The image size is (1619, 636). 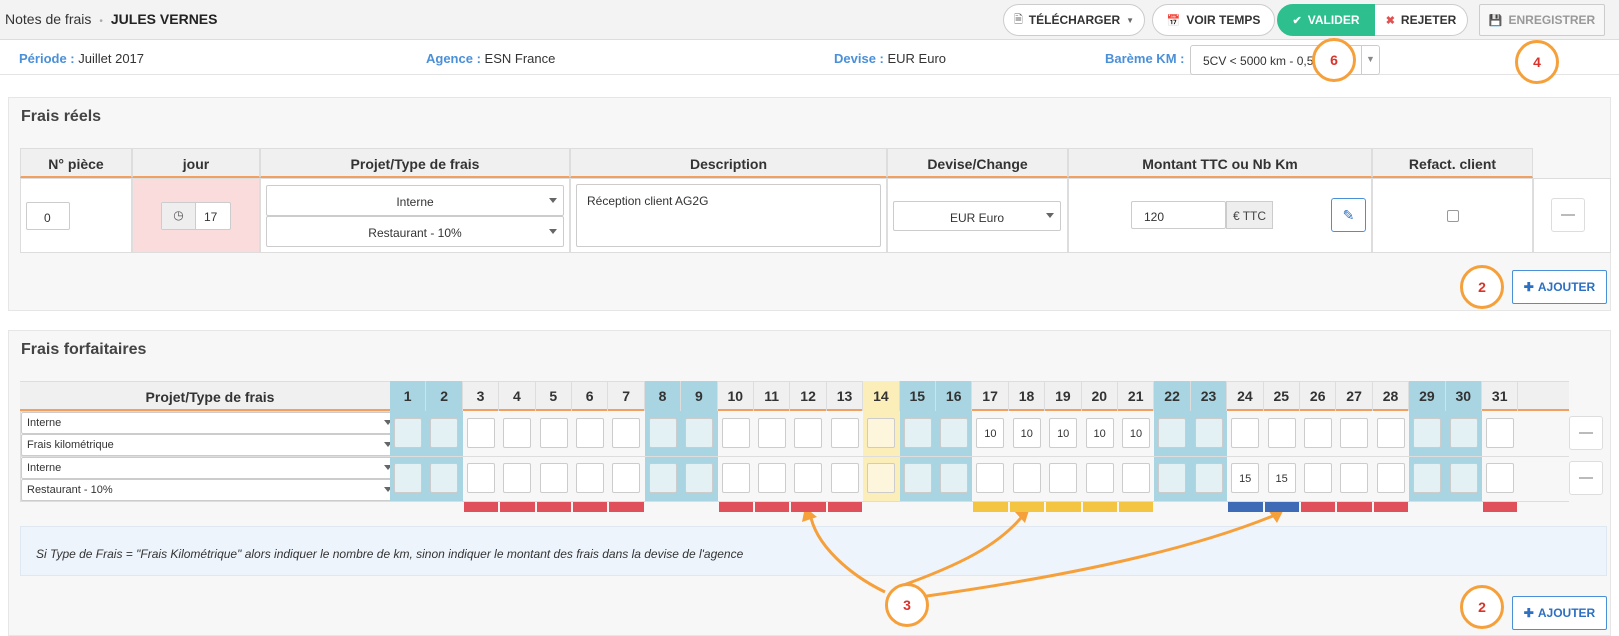 What do you see at coordinates (179, 216) in the screenshot?
I see `clock-icon: ◷` at bounding box center [179, 216].